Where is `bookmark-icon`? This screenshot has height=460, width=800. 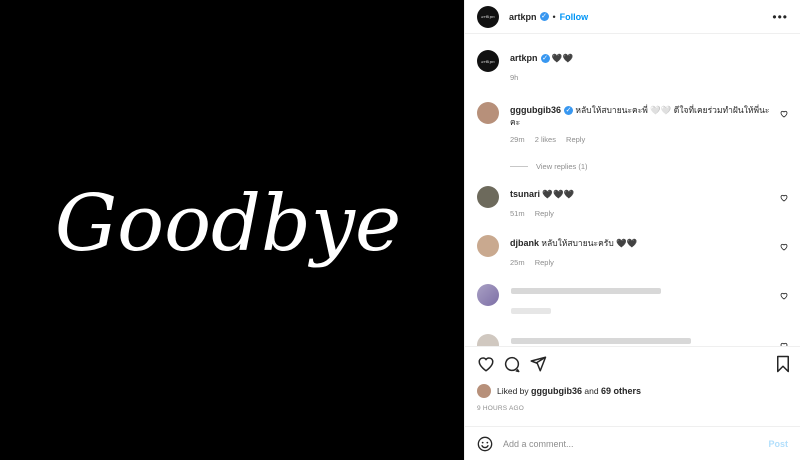 bookmark-icon is located at coordinates (783, 364).